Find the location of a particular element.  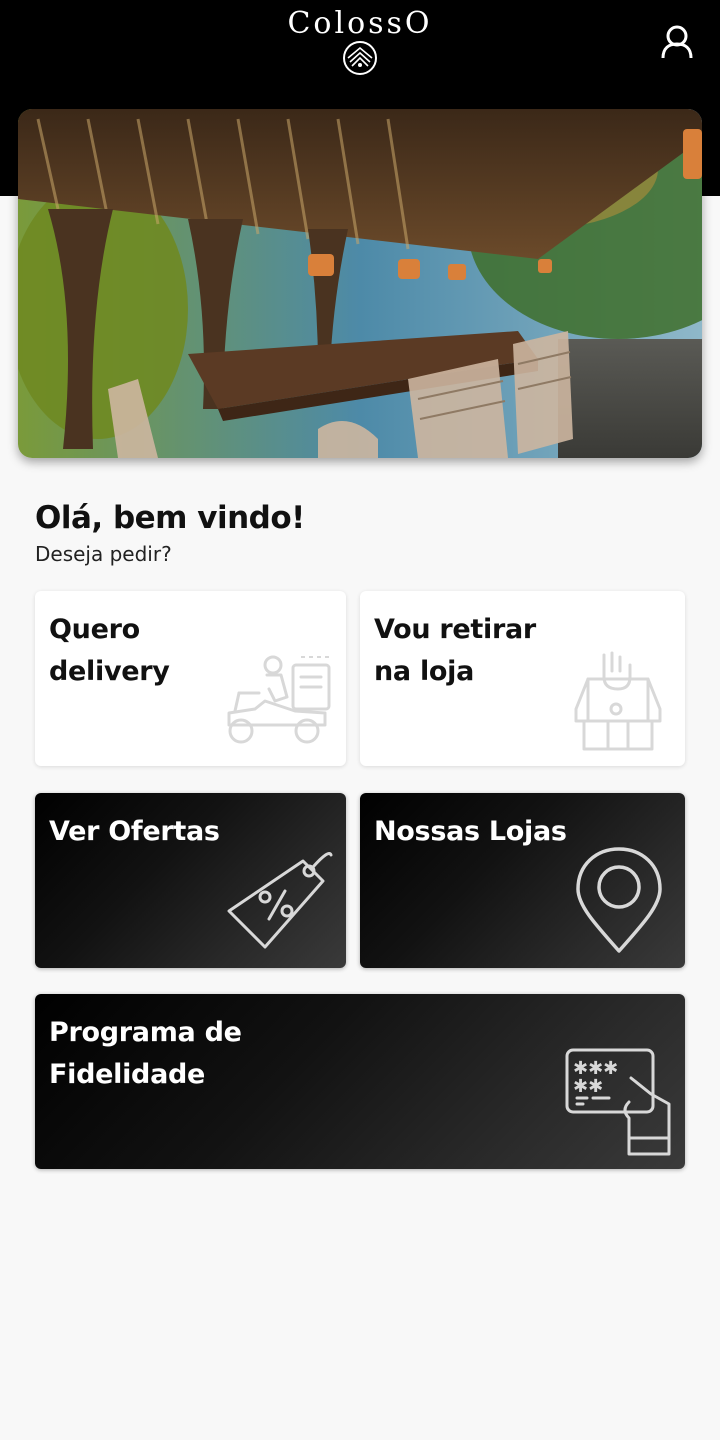

user-profile-icon is located at coordinates (677, 42).